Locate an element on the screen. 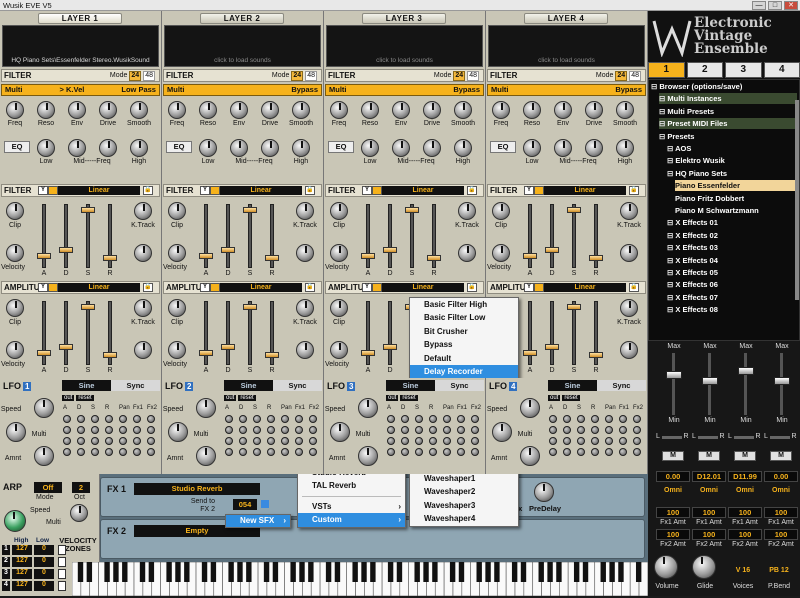 Image resolution: width=800 pixels, height=598 pixels. browser-item: ⊟ X Effects 07 is located at coordinates (732, 297).